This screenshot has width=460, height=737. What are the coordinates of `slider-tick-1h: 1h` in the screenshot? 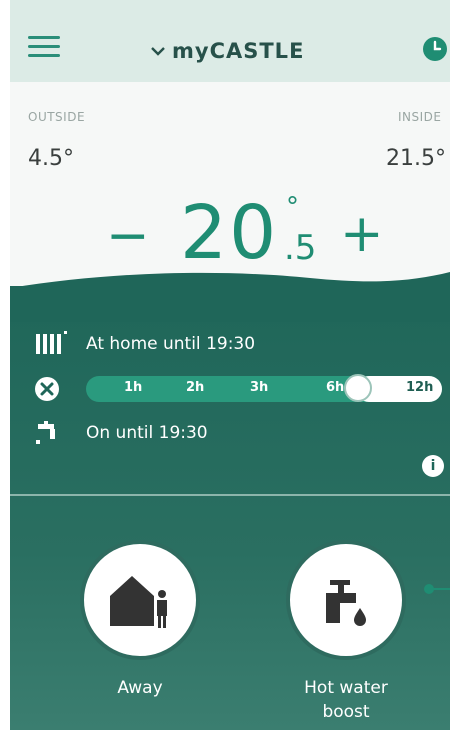 It's located at (133, 387).